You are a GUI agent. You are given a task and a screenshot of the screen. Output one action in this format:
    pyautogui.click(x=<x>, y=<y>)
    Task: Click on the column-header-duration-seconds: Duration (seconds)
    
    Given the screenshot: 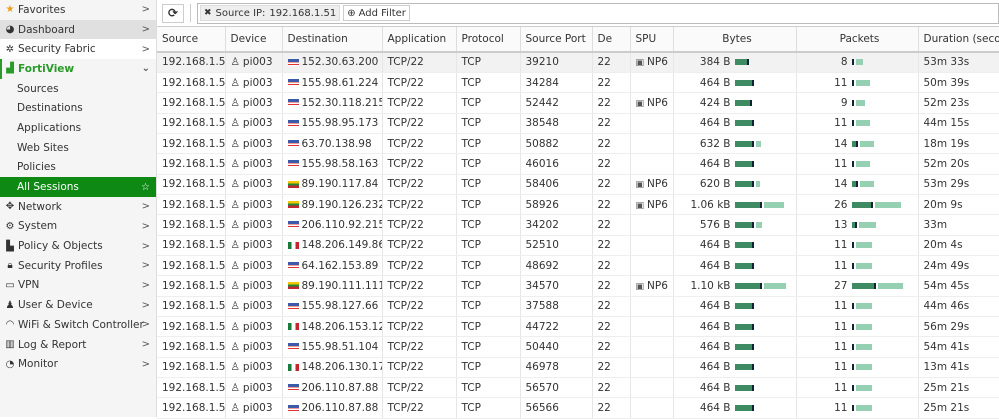 What is the action you would take?
    pyautogui.click(x=958, y=40)
    